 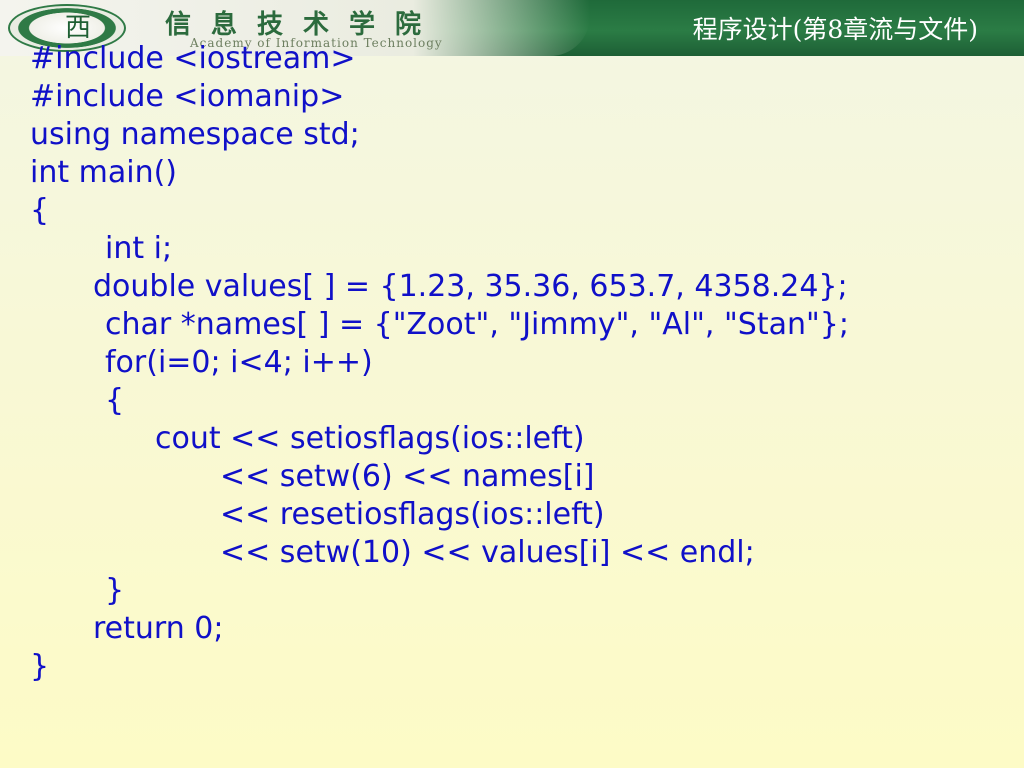 What do you see at coordinates (412, 514) in the screenshot?
I see `code-line: << resetiosflags(ios::left)` at bounding box center [412, 514].